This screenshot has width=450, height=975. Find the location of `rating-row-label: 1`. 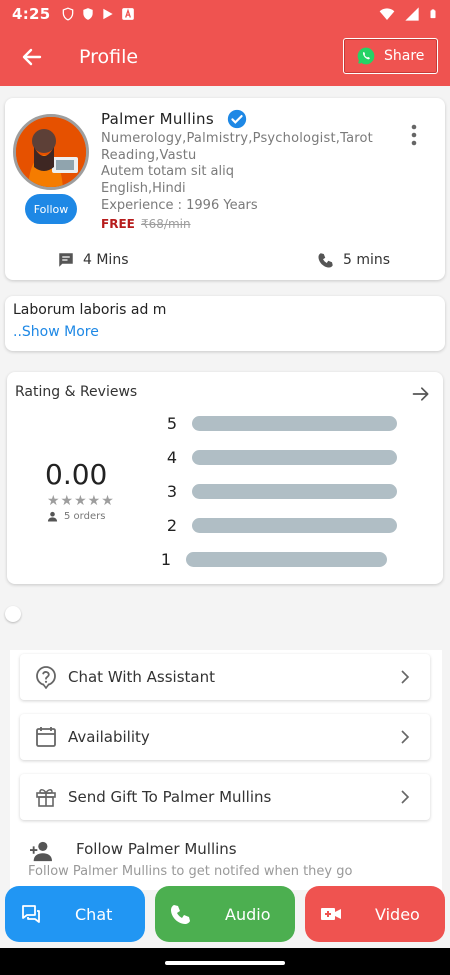

rating-row-label: 1 is located at coordinates (166, 559).